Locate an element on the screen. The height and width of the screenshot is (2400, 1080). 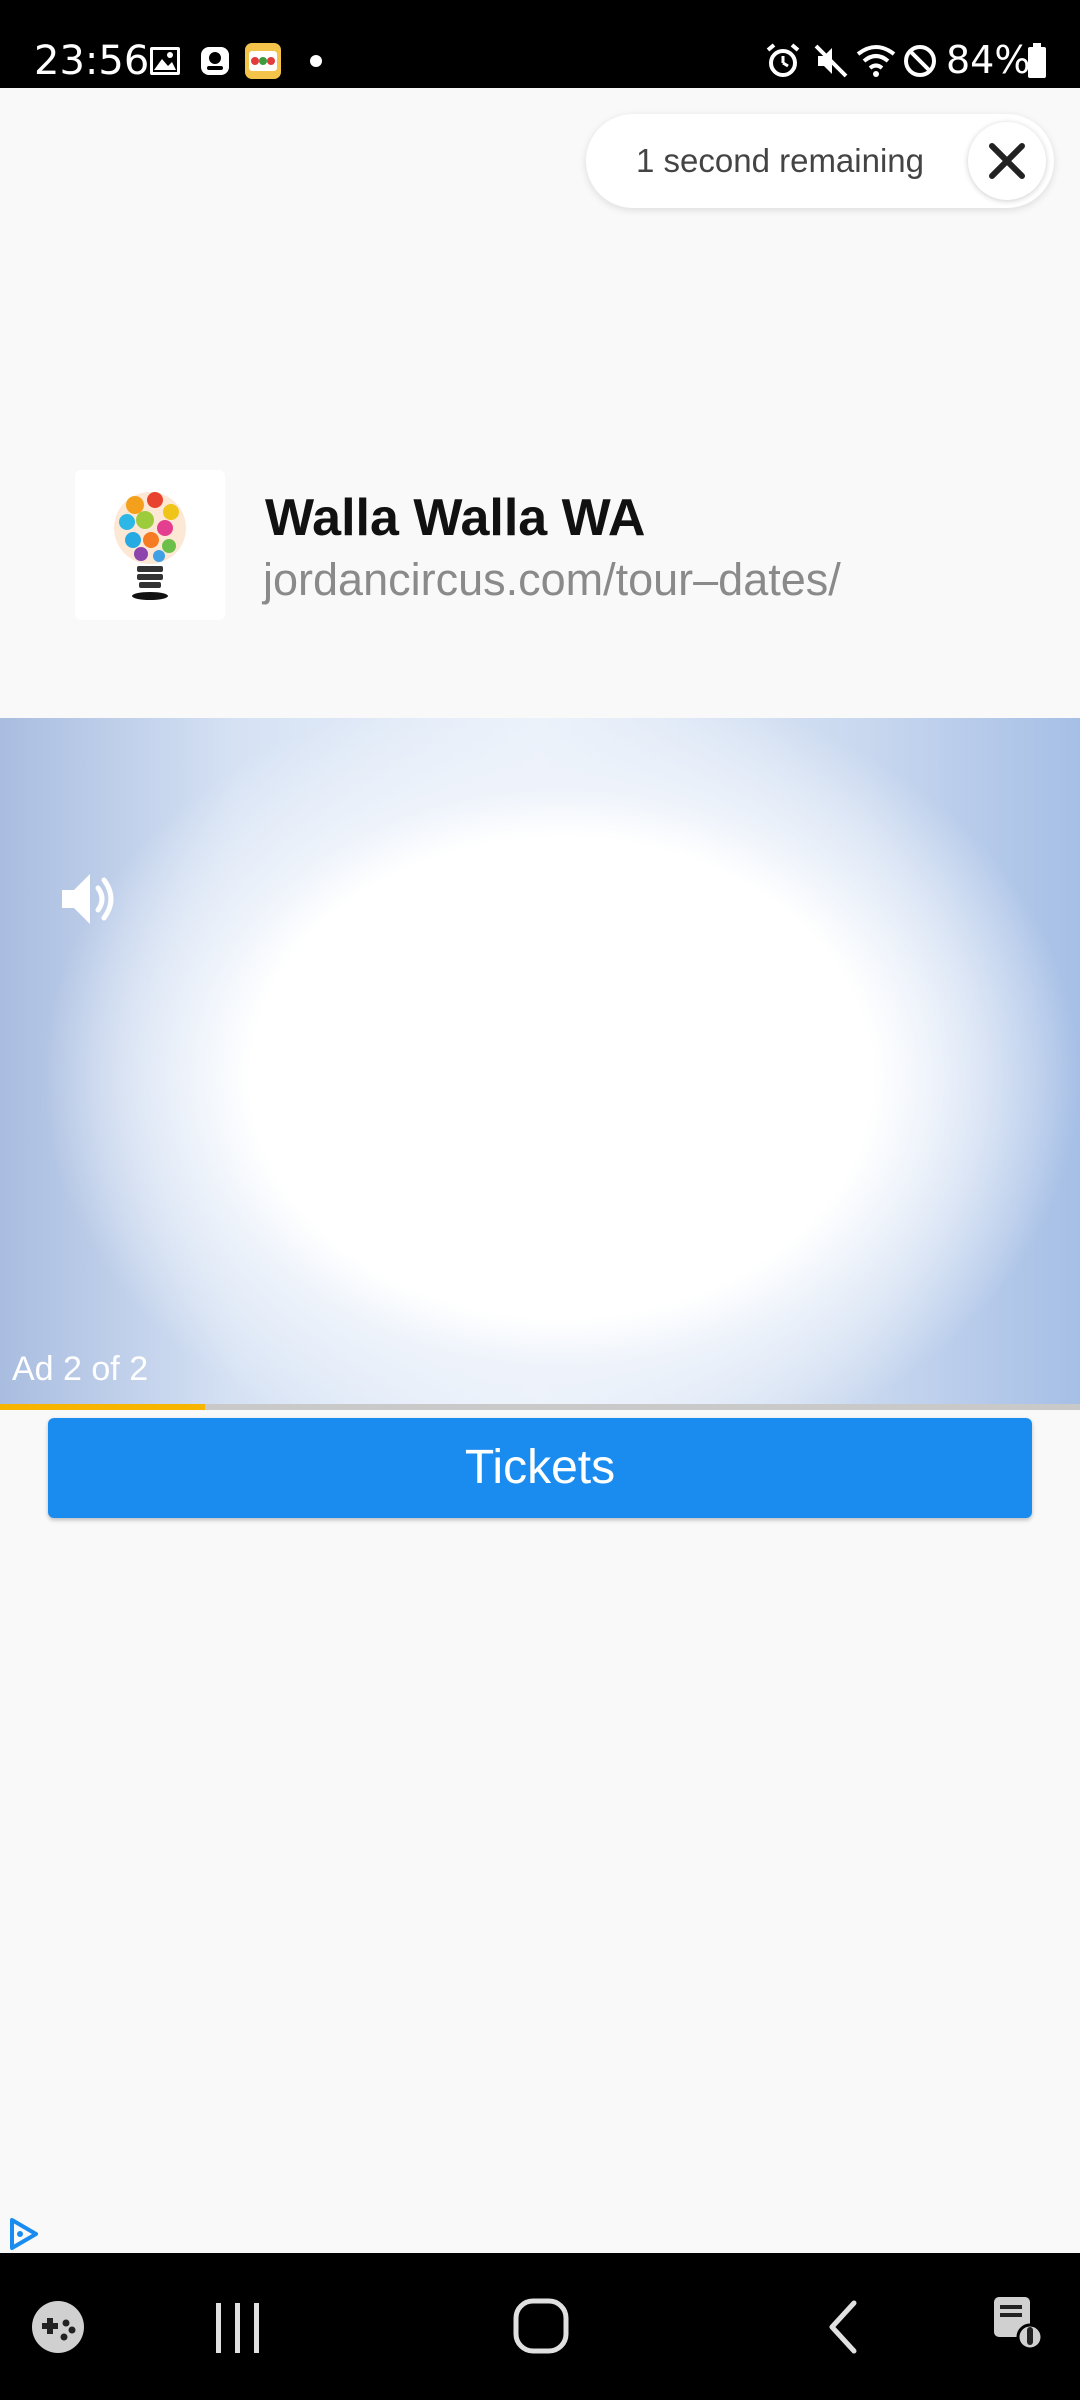
home-icon is located at coordinates (541, 2326).